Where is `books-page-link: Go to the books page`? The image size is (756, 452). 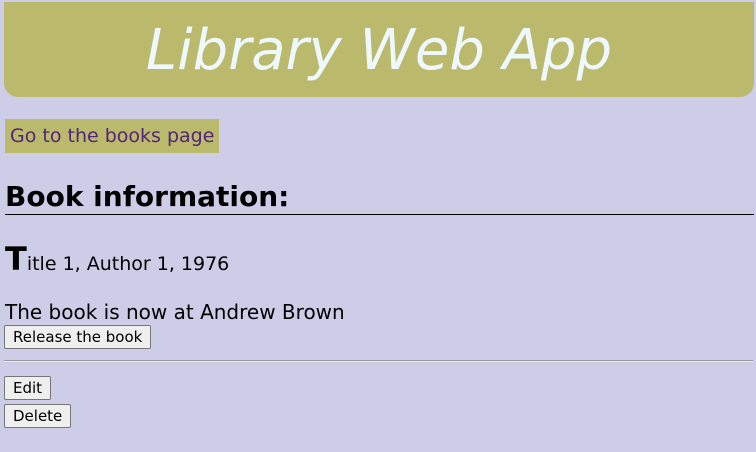
books-page-link: Go to the books page is located at coordinates (112, 136).